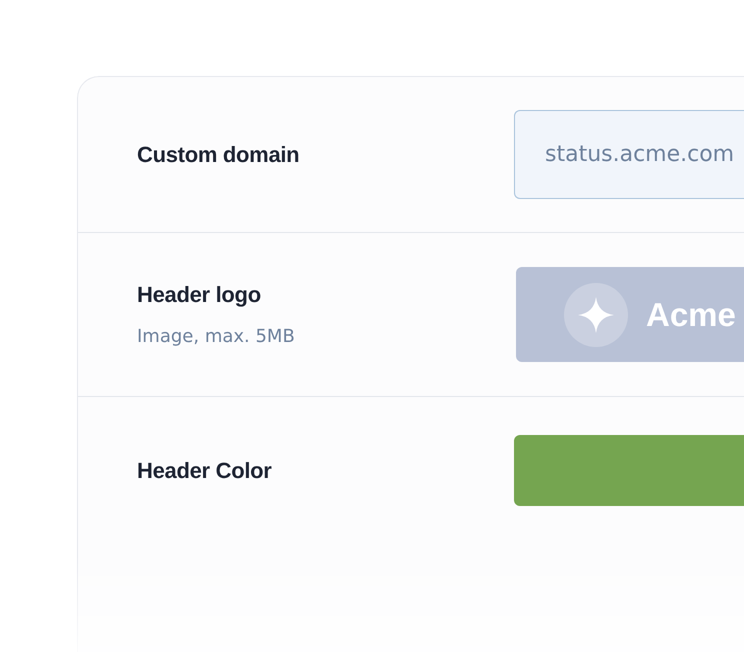 Image resolution: width=744 pixels, height=652 pixels. What do you see at coordinates (199, 295) in the screenshot?
I see `setting-label: Header logo` at bounding box center [199, 295].